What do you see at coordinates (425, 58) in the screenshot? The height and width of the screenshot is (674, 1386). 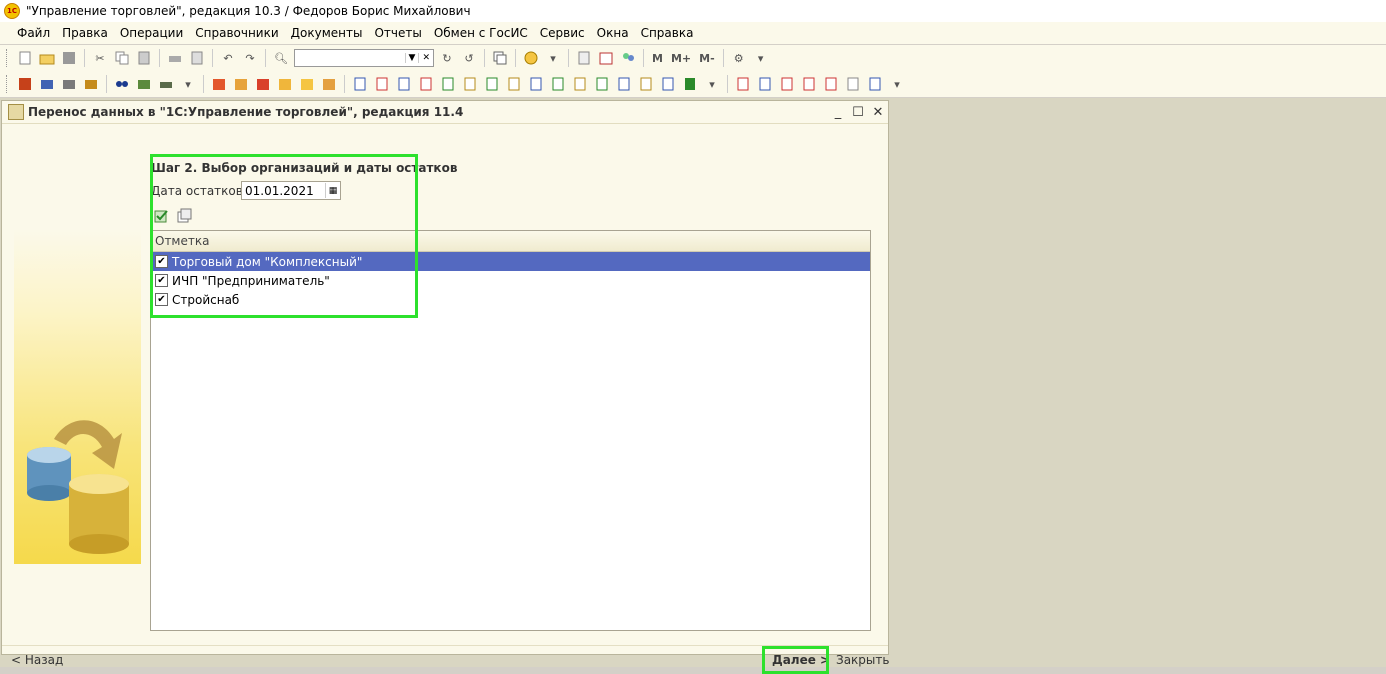 I see `search-clear-icon: ✕` at bounding box center [425, 58].